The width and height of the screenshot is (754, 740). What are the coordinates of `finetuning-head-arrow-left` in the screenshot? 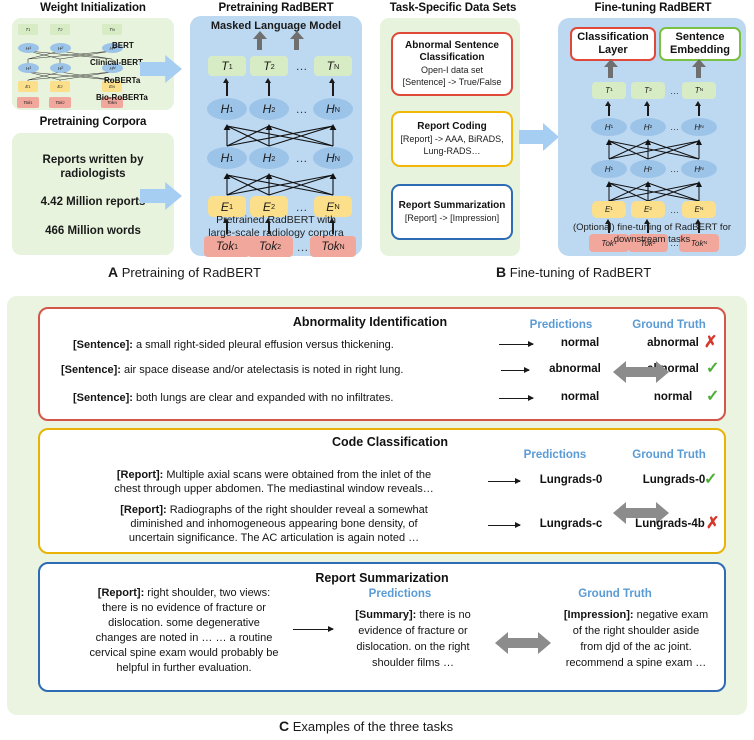 It's located at (610, 68).